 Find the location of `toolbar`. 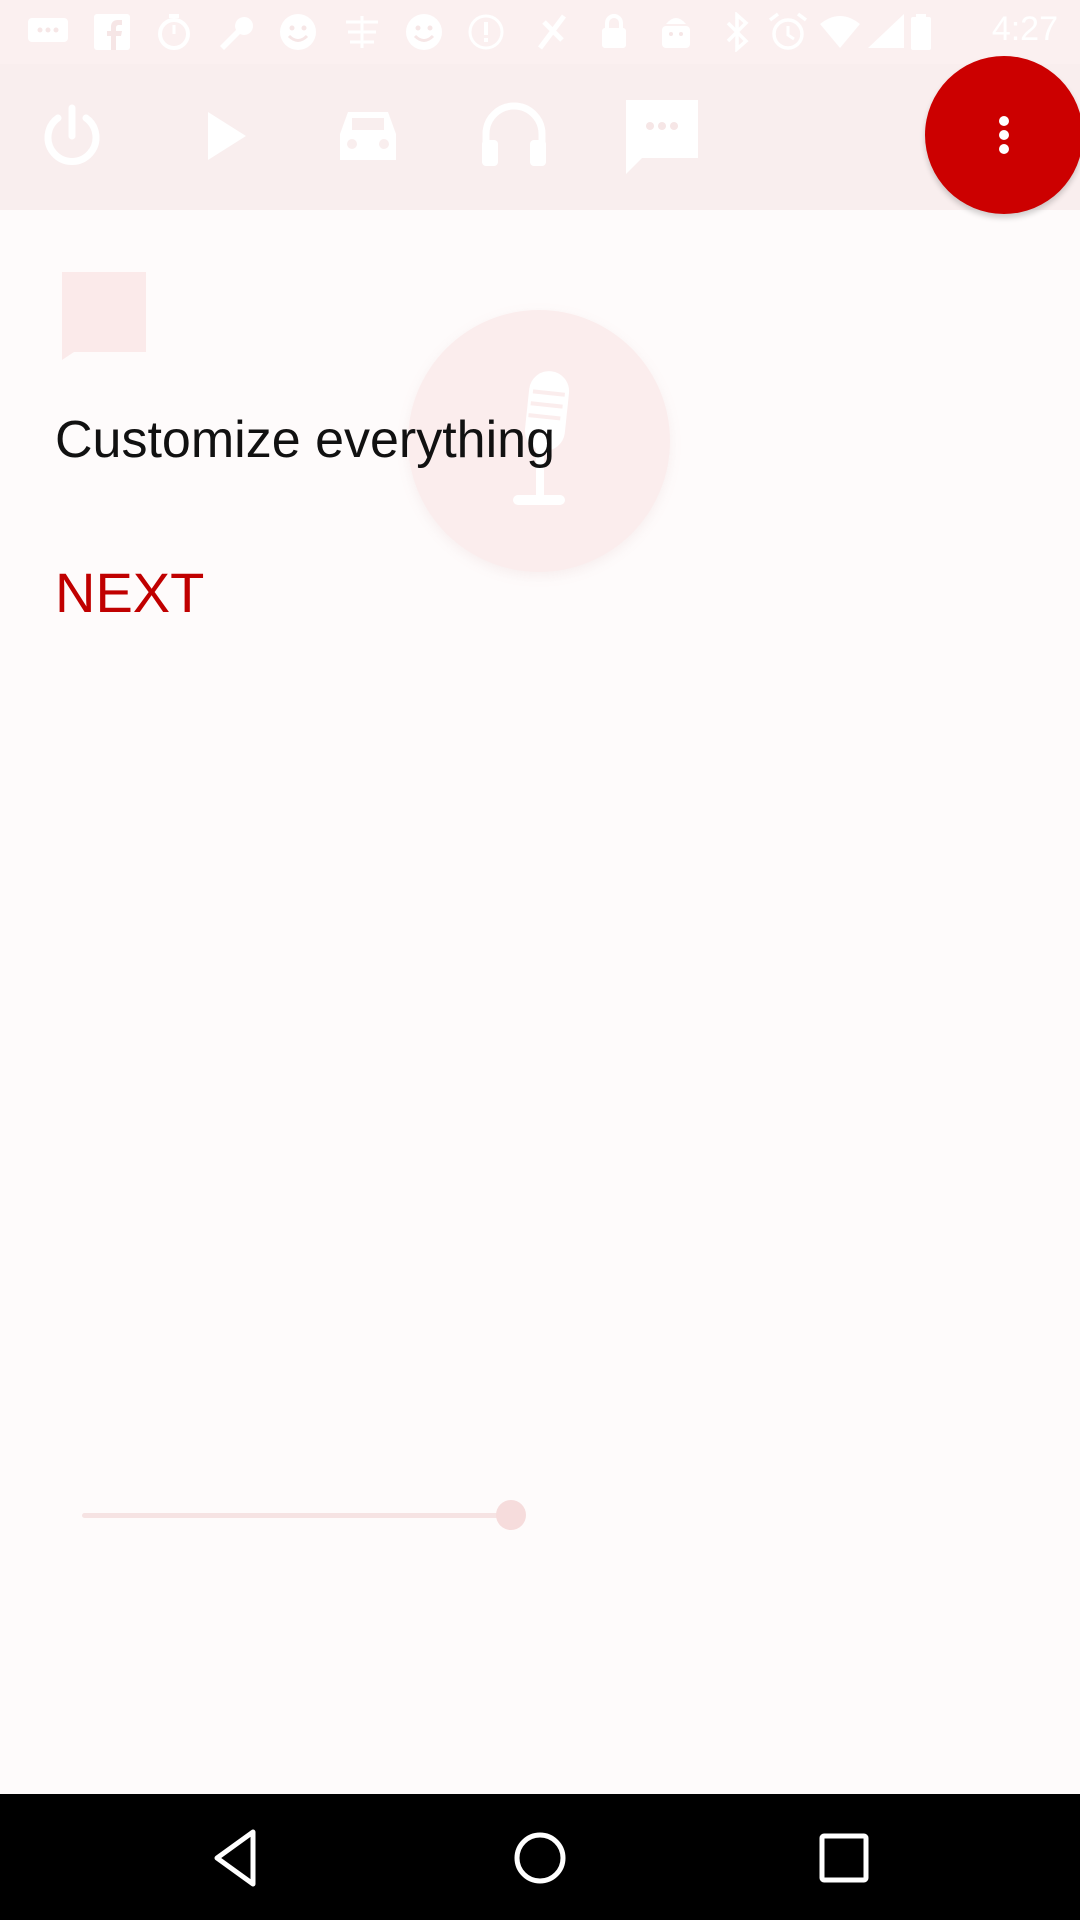

toolbar is located at coordinates (540, 137).